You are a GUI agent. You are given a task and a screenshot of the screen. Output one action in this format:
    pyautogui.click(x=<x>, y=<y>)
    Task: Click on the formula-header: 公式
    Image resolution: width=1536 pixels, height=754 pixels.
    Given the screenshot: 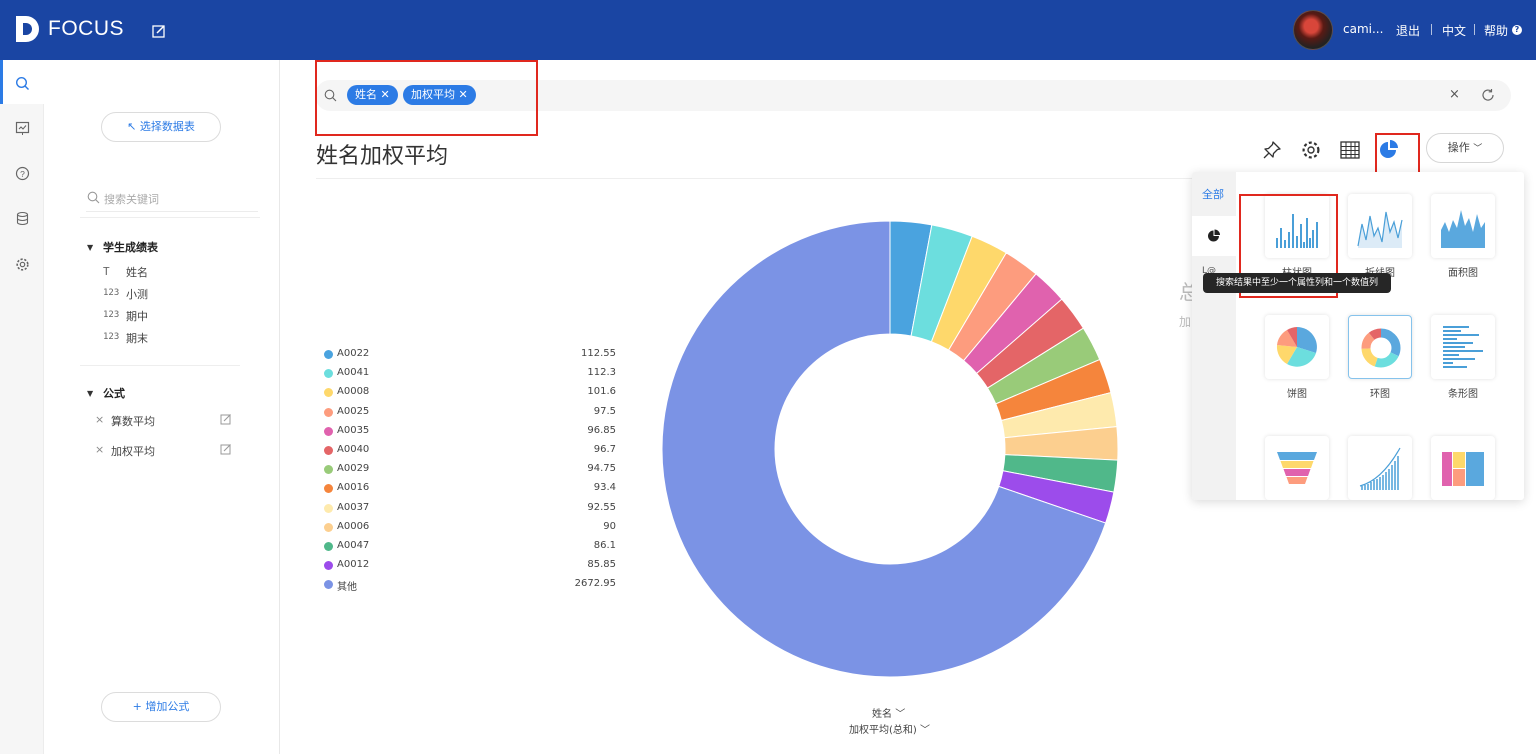 What is the action you would take?
    pyautogui.click(x=114, y=393)
    